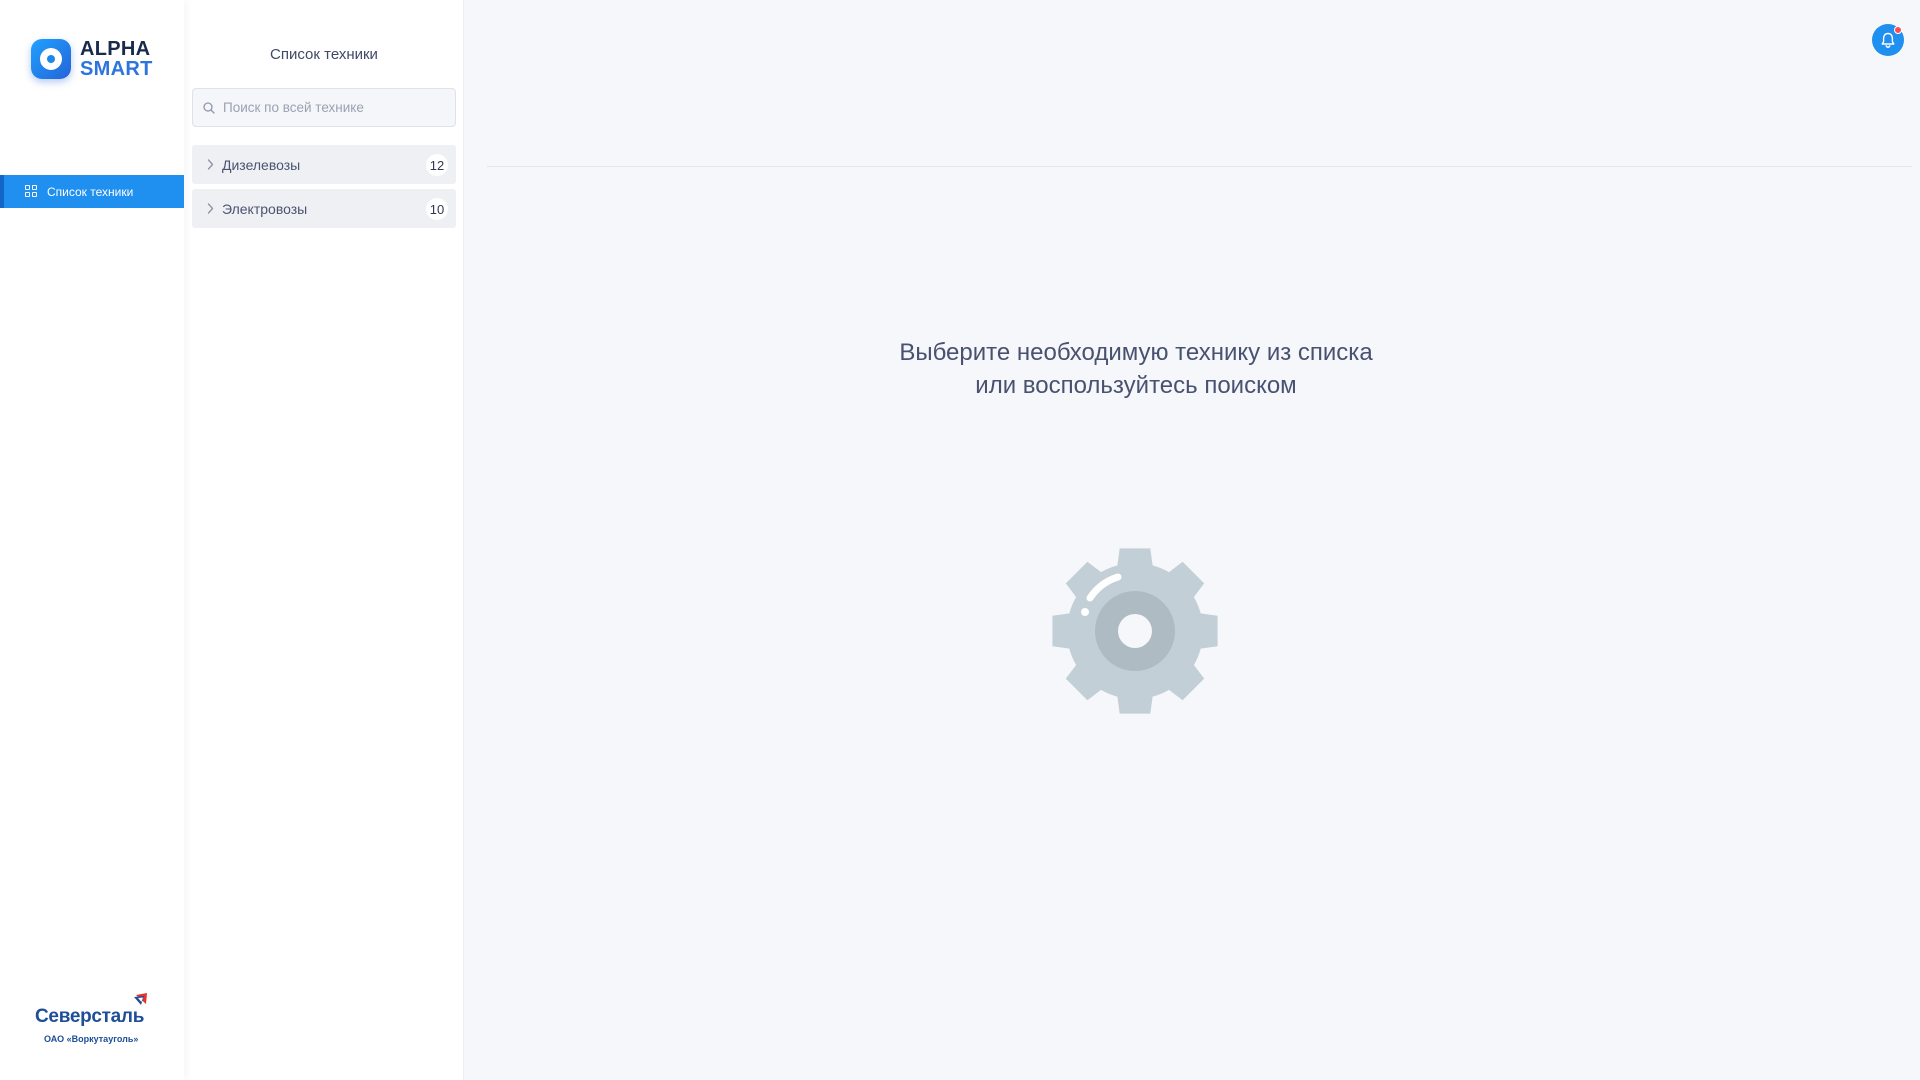 Image resolution: width=1920 pixels, height=1080 pixels. I want to click on gear-icon, so click(1135, 631).